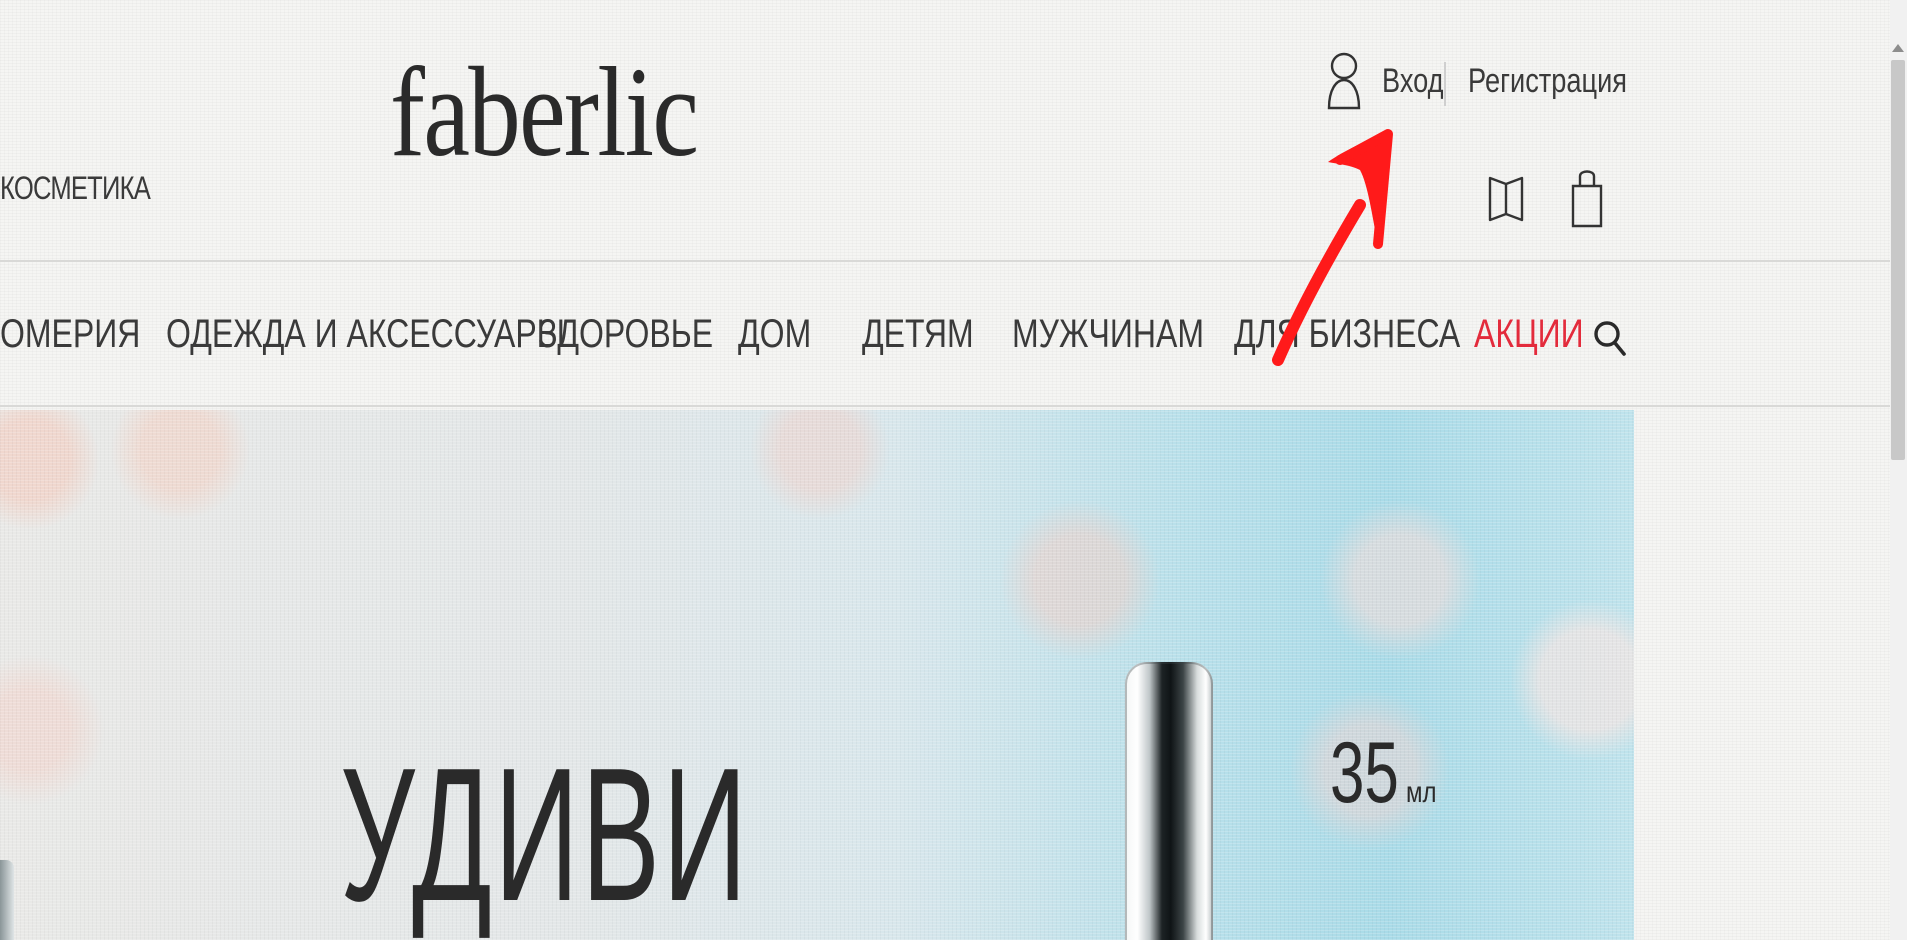 This screenshot has height=940, width=1907. I want to click on nav-item-kids: ДЕТЯМ, so click(918, 334).